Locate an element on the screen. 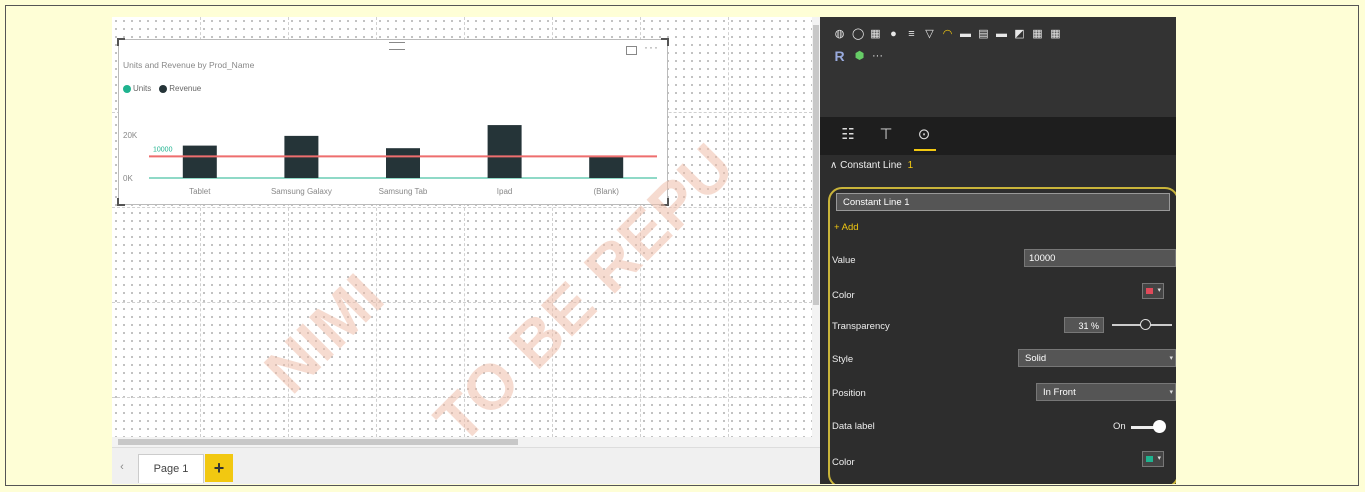  more-options-icon: ··· is located at coordinates (651, 47).